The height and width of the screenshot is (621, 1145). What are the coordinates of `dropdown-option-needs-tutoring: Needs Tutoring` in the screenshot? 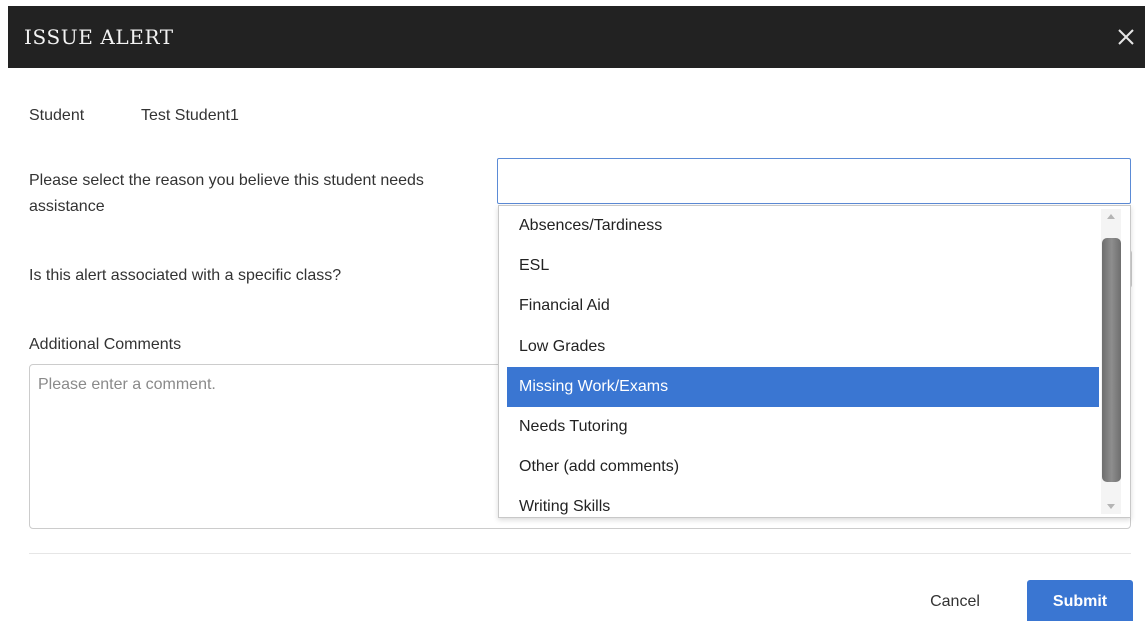 It's located at (803, 427).